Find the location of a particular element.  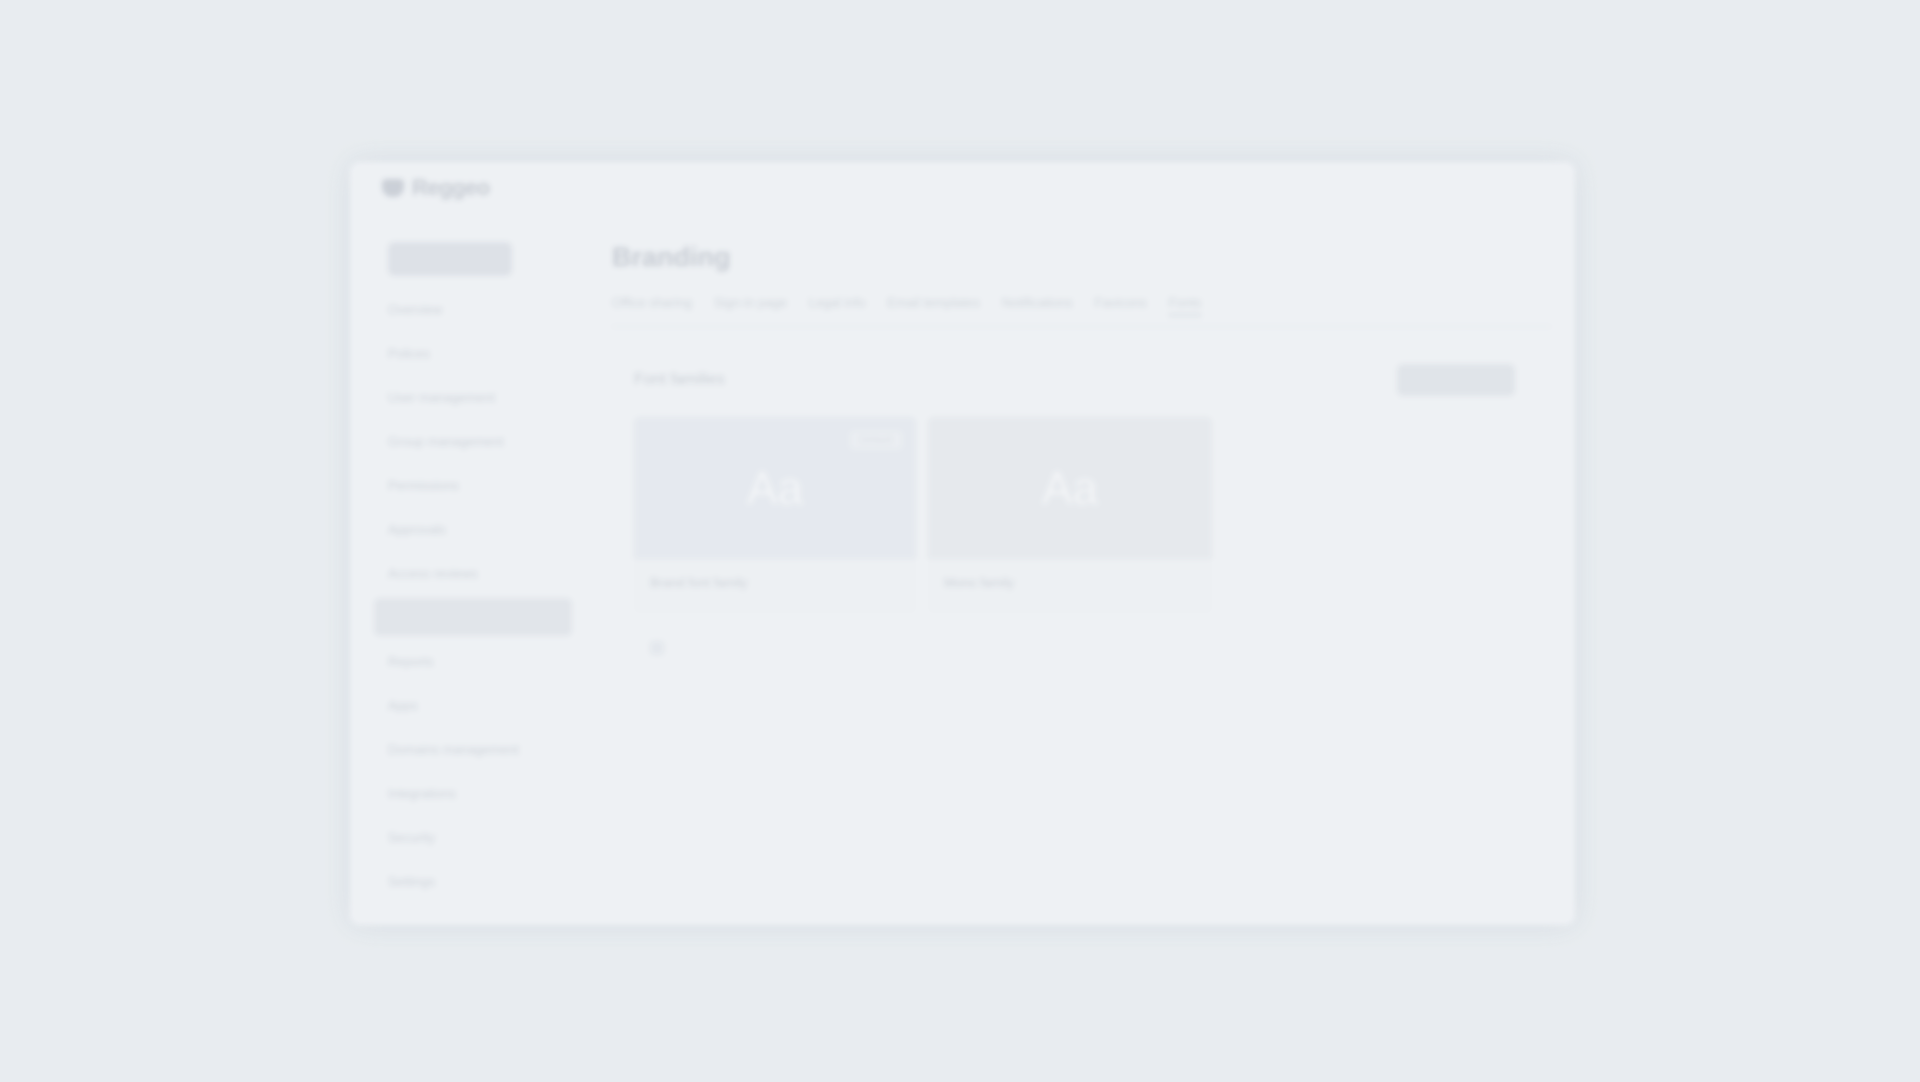

font-preview: Aa is located at coordinates (1070, 488).